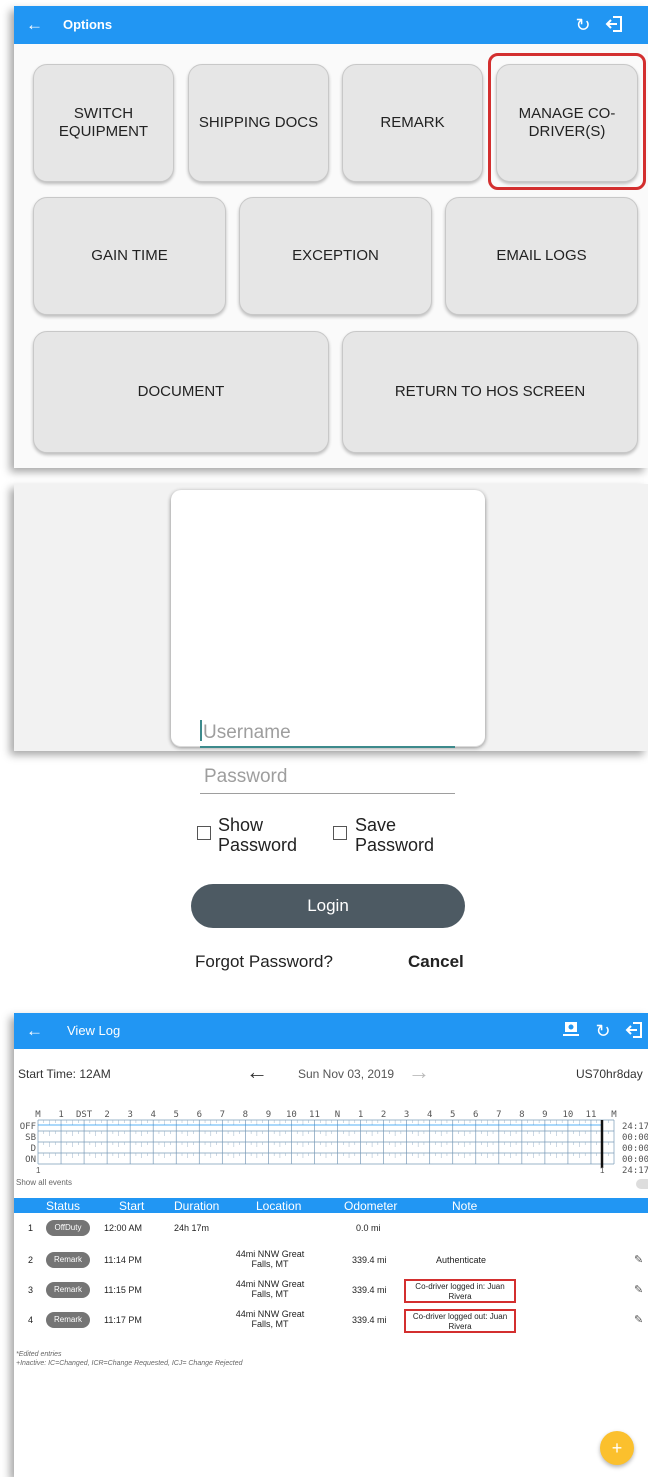 The image size is (648, 1477). Describe the element at coordinates (44, 1182) in the screenshot. I see `show-all-events-label: Show all events` at that location.